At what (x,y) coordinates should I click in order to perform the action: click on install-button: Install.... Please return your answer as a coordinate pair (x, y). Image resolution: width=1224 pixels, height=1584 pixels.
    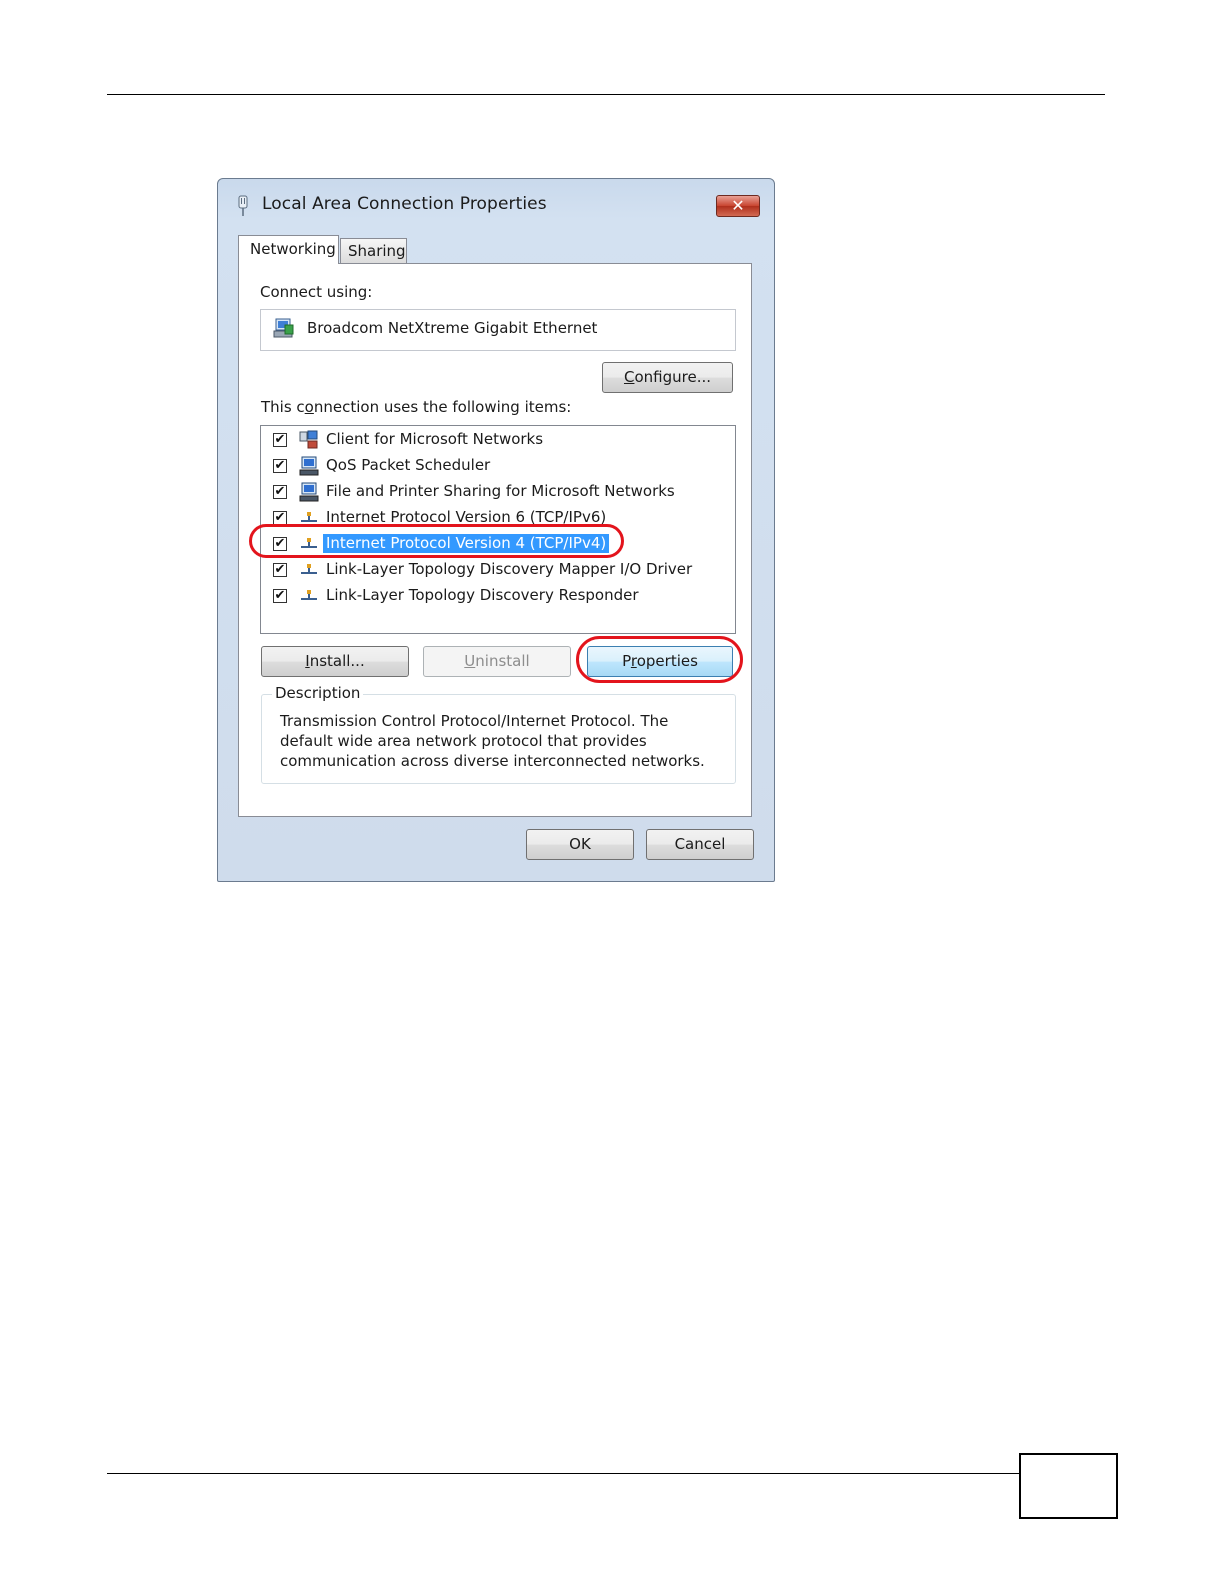
    Looking at the image, I should click on (335, 661).